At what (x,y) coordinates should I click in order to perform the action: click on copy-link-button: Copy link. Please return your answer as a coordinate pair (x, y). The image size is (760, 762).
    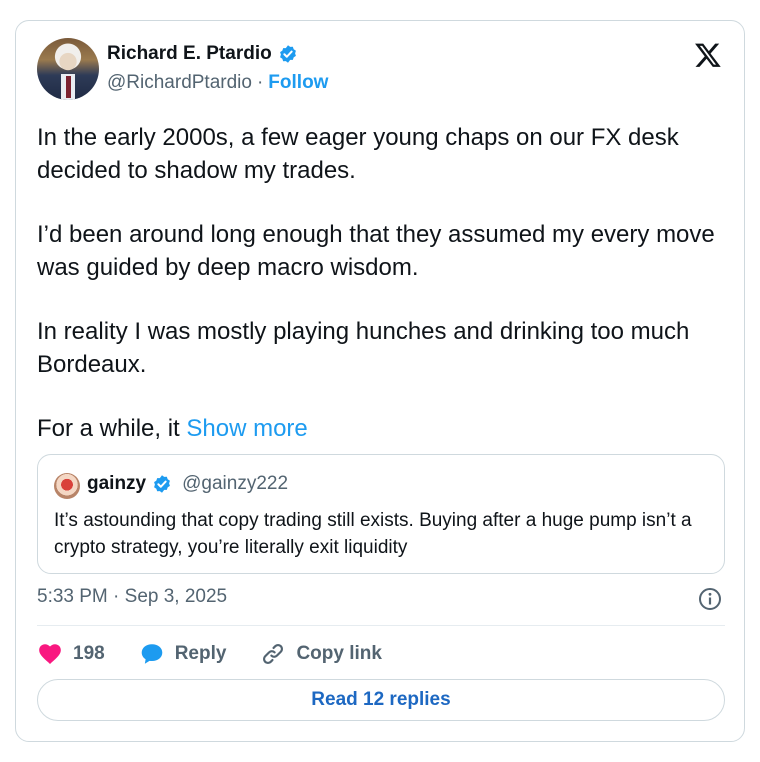
    Looking at the image, I should click on (321, 654).